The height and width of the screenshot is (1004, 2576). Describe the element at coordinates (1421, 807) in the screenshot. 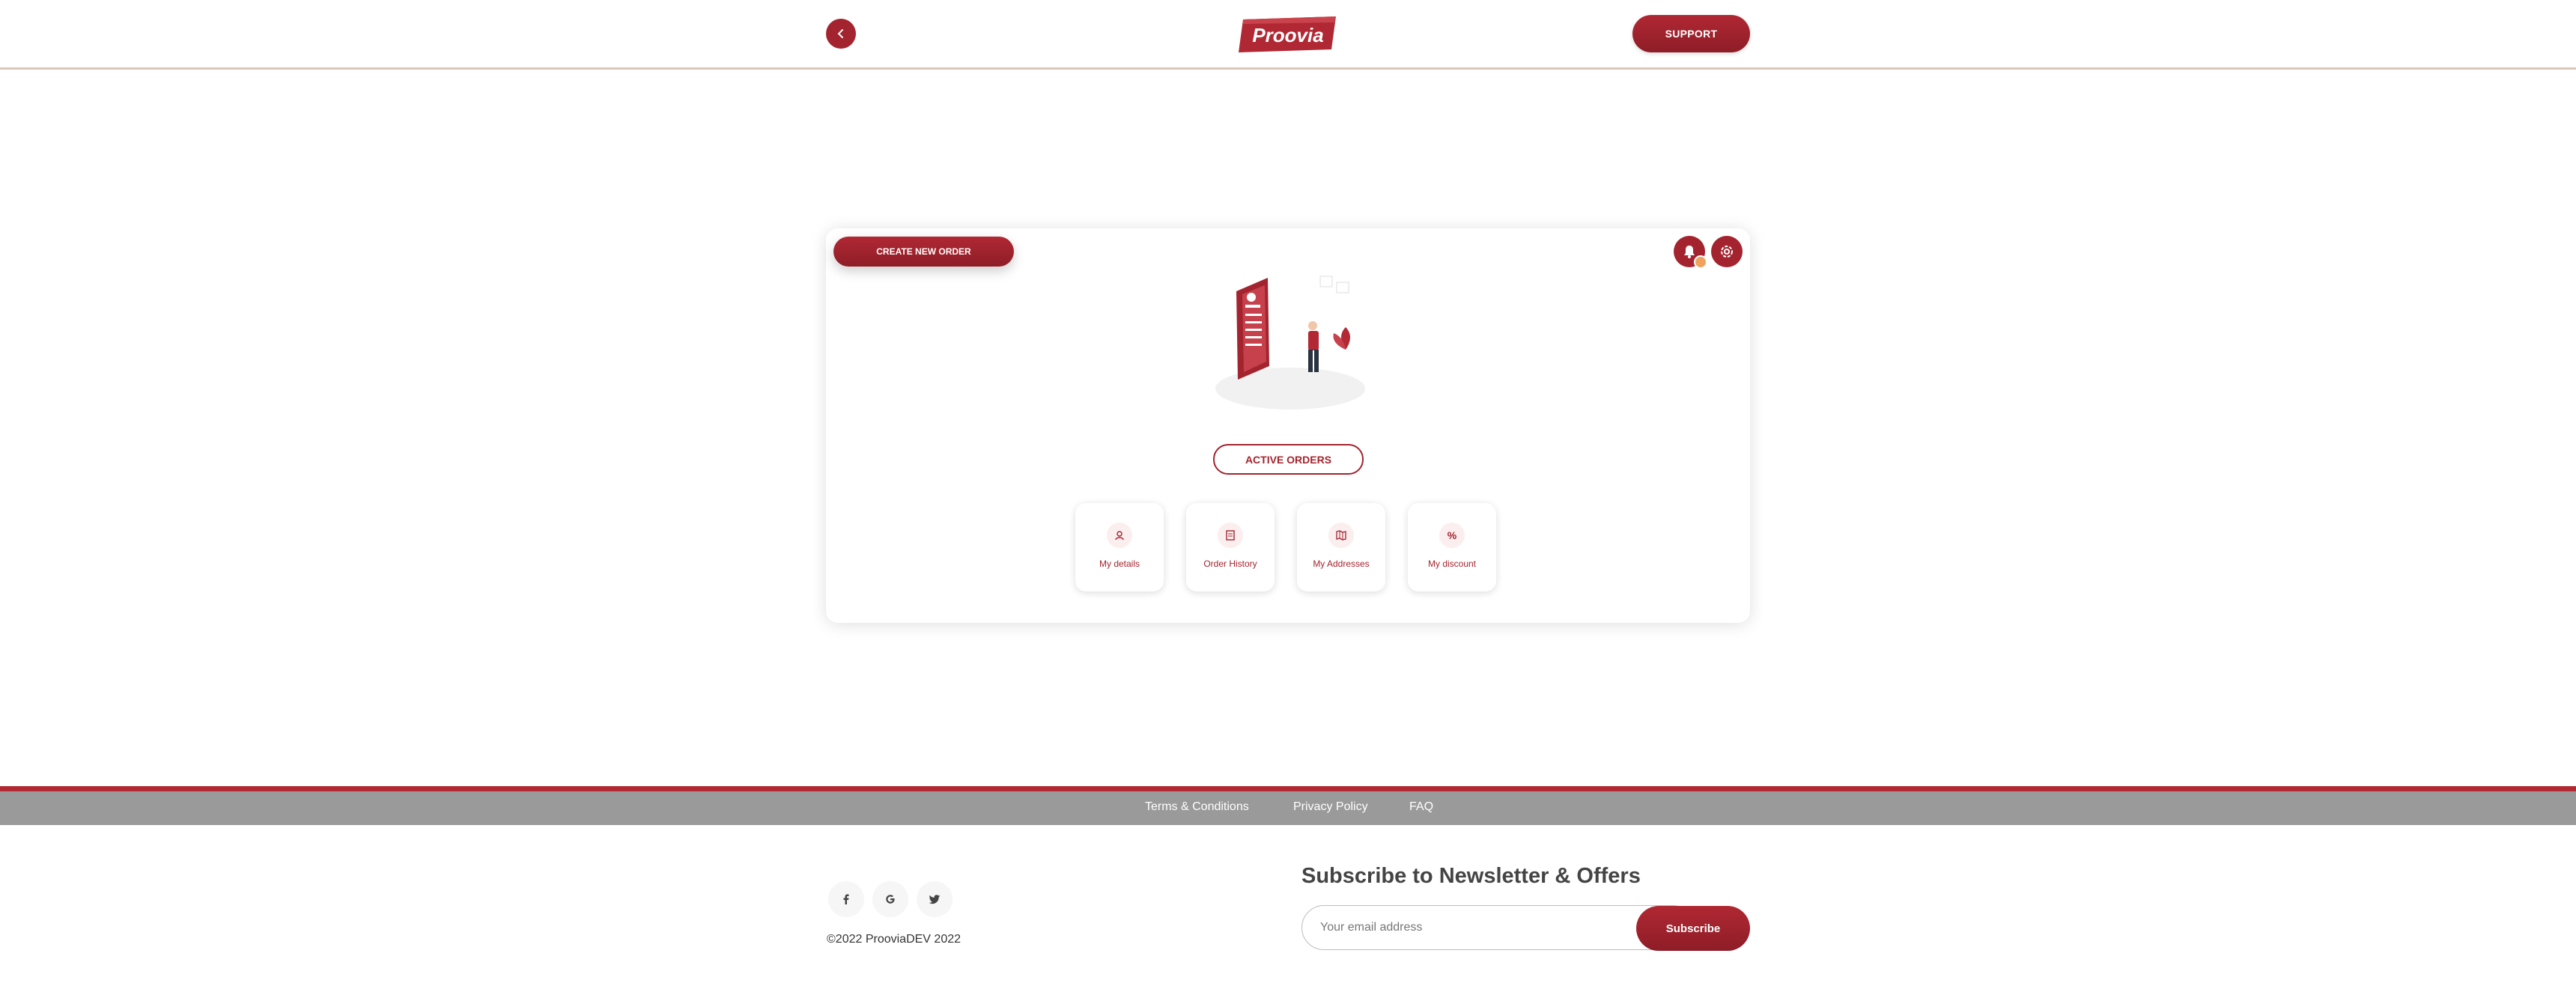

I see `faq-link: FAQ` at that location.